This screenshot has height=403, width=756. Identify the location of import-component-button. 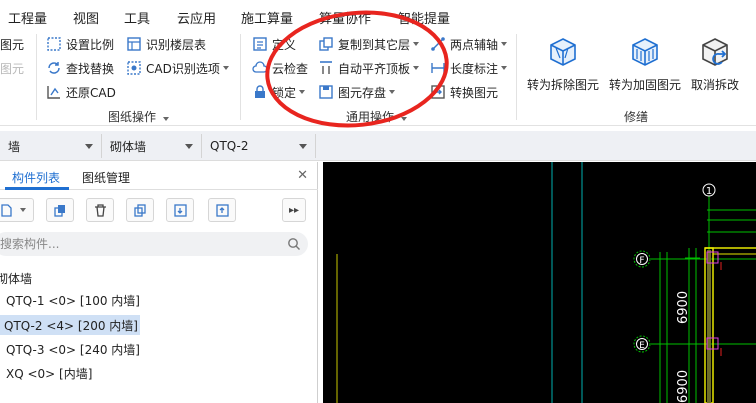
(180, 210).